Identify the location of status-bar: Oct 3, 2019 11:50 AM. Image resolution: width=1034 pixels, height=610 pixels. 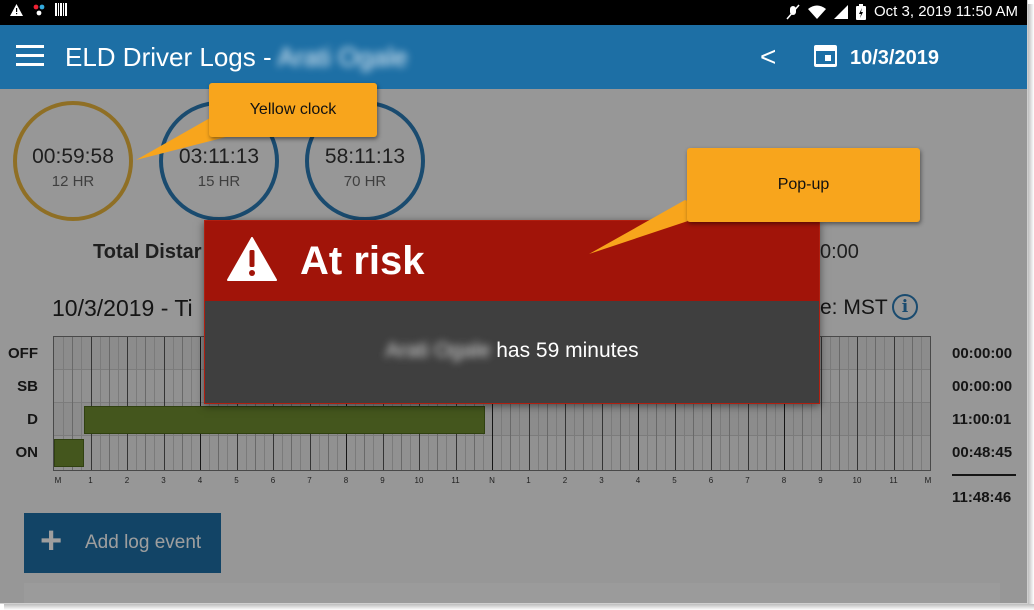
(513, 12).